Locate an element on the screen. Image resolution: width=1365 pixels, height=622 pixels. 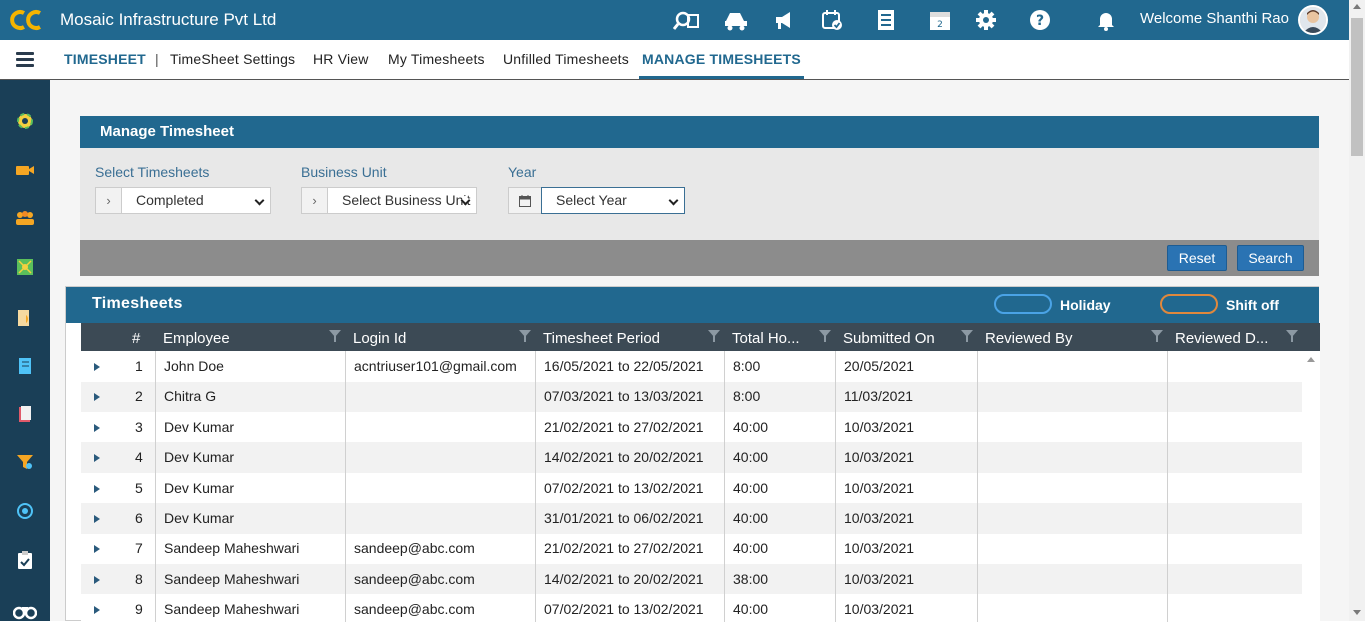
company-logo is located at coordinates (27, 20).